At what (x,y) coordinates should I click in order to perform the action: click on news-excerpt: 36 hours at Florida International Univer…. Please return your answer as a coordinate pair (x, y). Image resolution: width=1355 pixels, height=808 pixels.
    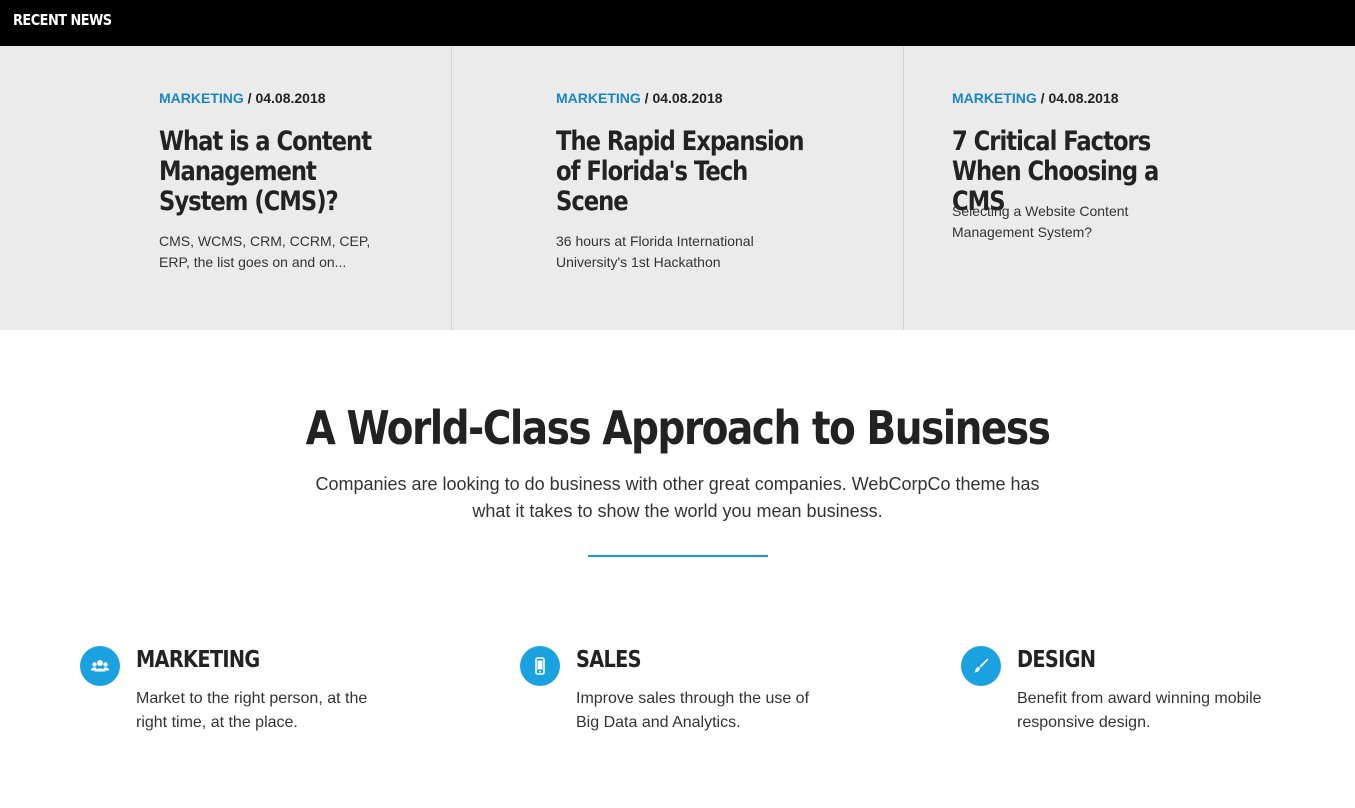
    Looking at the image, I should click on (655, 251).